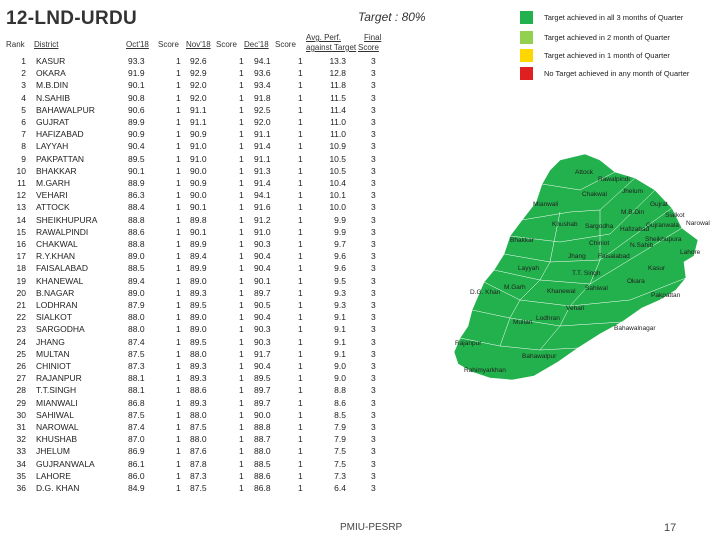  What do you see at coordinates (262, 256) in the screenshot?
I see `row-dec: 90.4` at bounding box center [262, 256].